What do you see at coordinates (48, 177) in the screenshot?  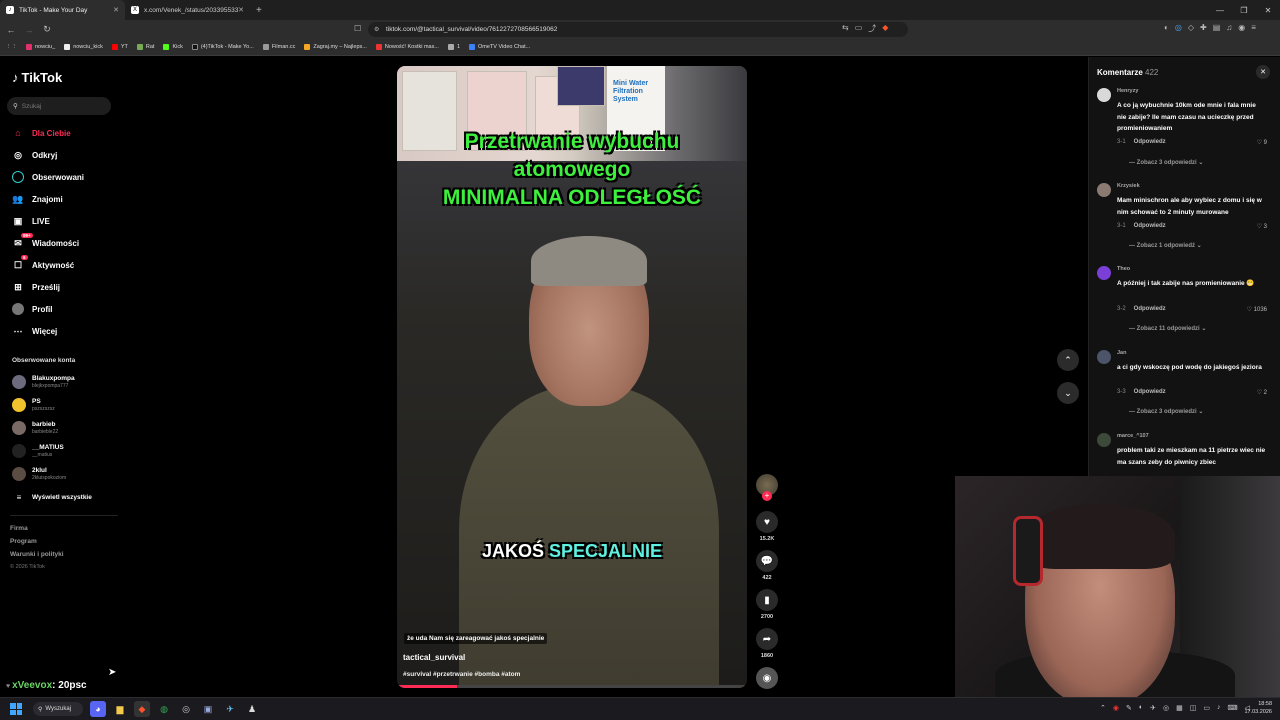 I see `sidebar-item-following: Obserwowani` at bounding box center [48, 177].